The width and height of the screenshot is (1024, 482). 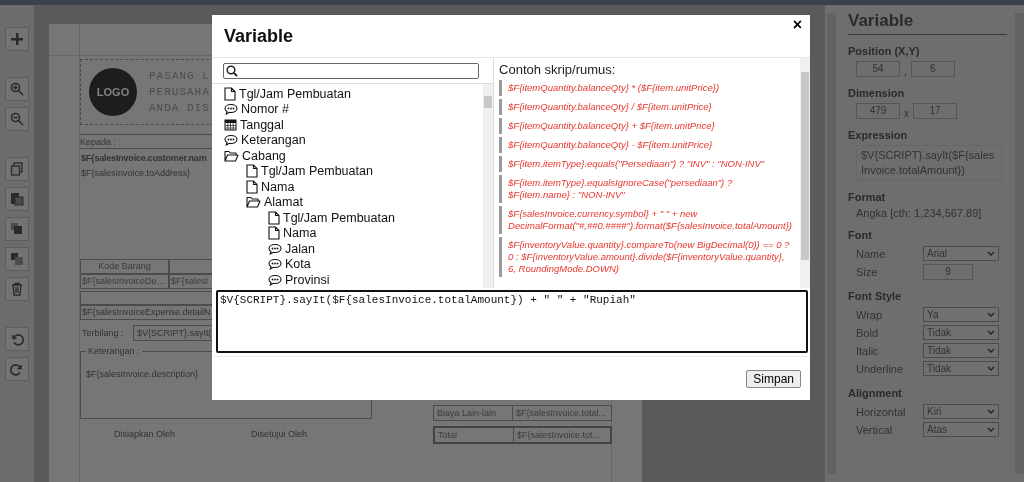 I want to click on dropdown: Ya, so click(x=961, y=314).